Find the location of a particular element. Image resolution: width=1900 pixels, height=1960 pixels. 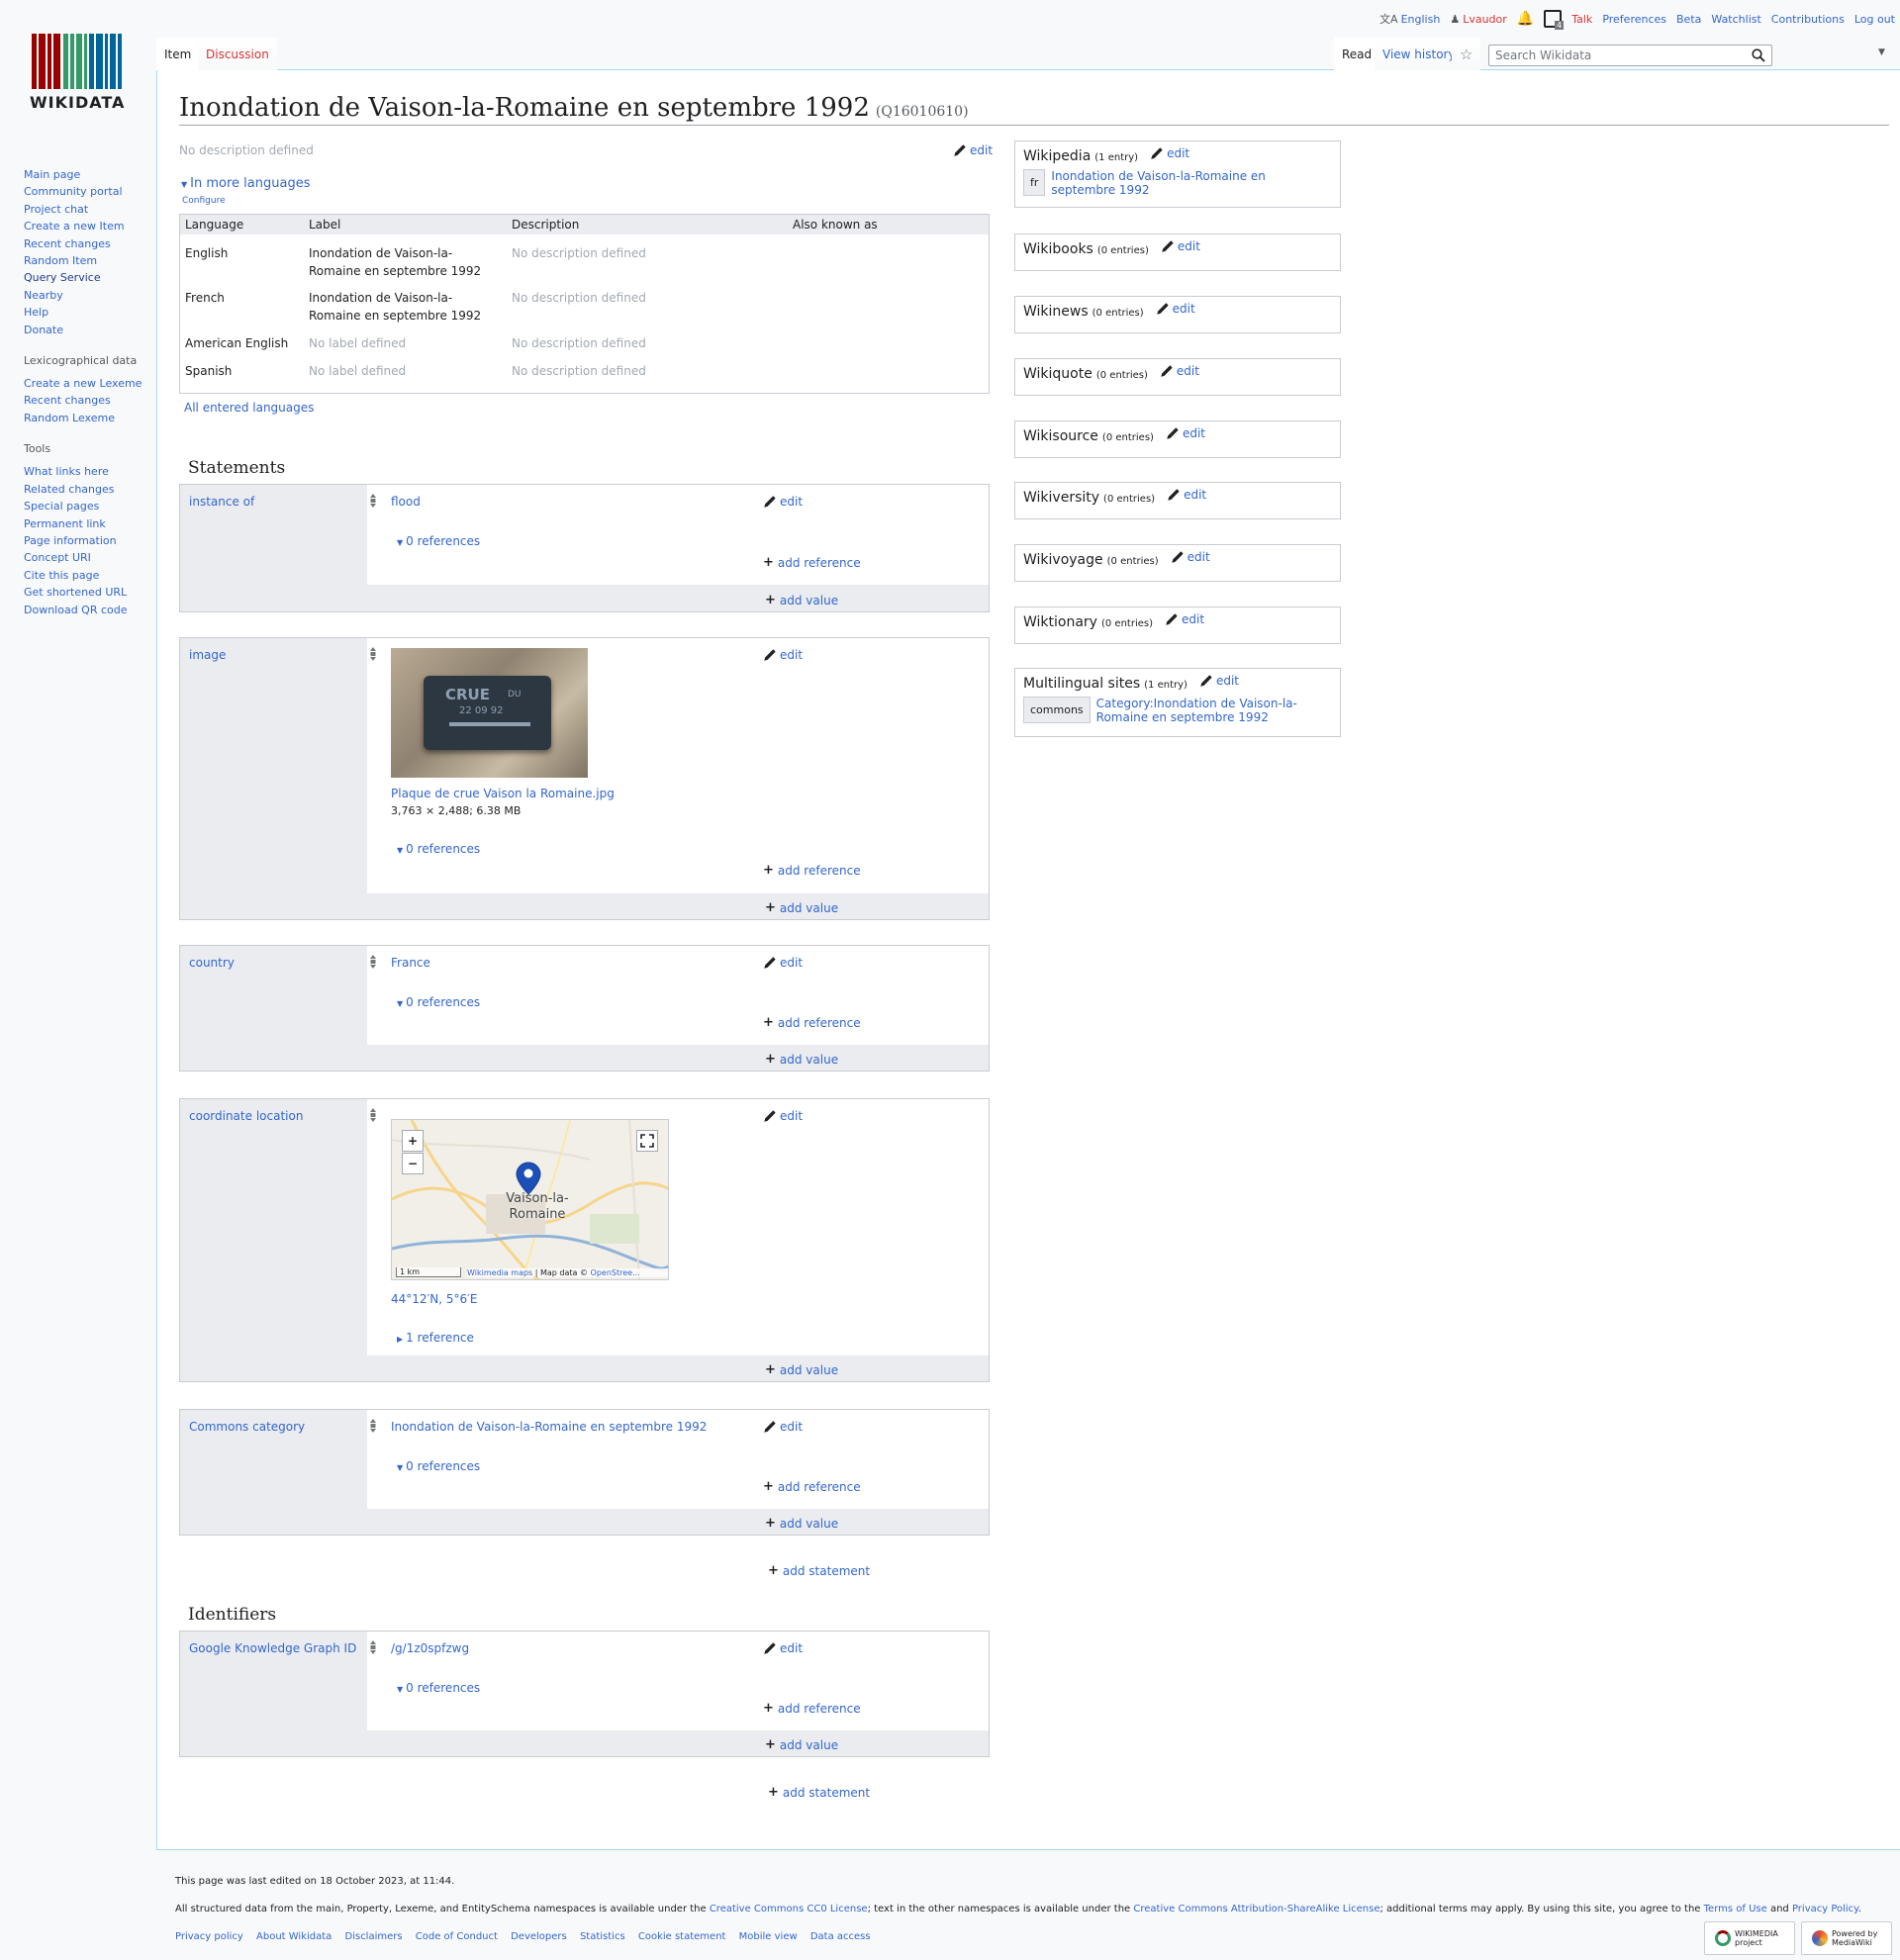

sidebar-item-project-chat: Project chat is located at coordinates (88, 209).